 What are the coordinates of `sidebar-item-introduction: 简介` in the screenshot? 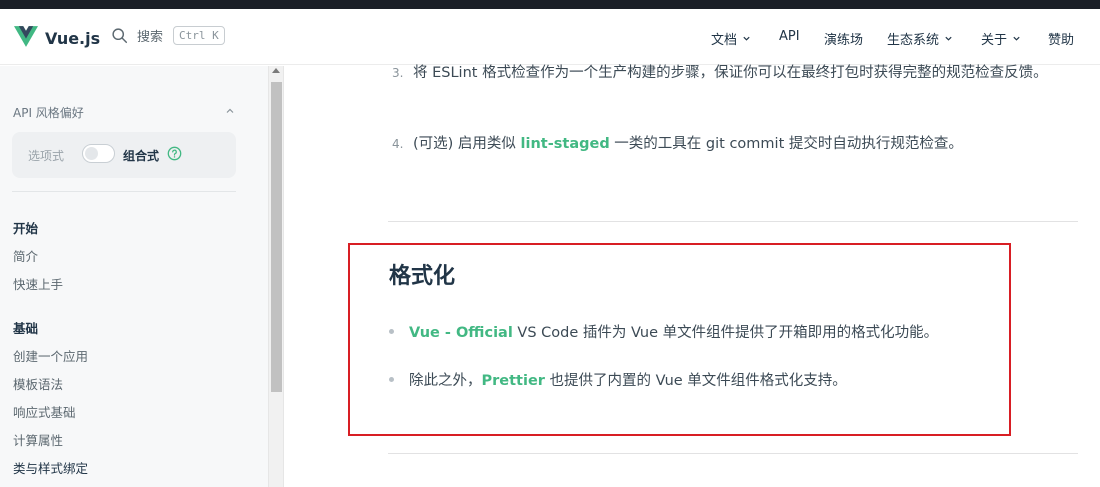 It's located at (25, 255).